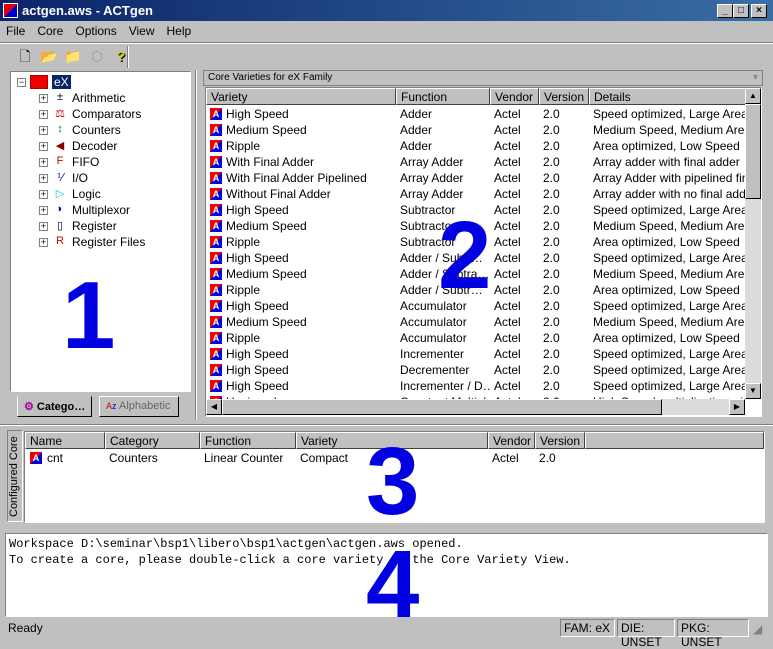  What do you see at coordinates (80, 130) in the screenshot?
I see `tree-item: + ↕ Counters` at bounding box center [80, 130].